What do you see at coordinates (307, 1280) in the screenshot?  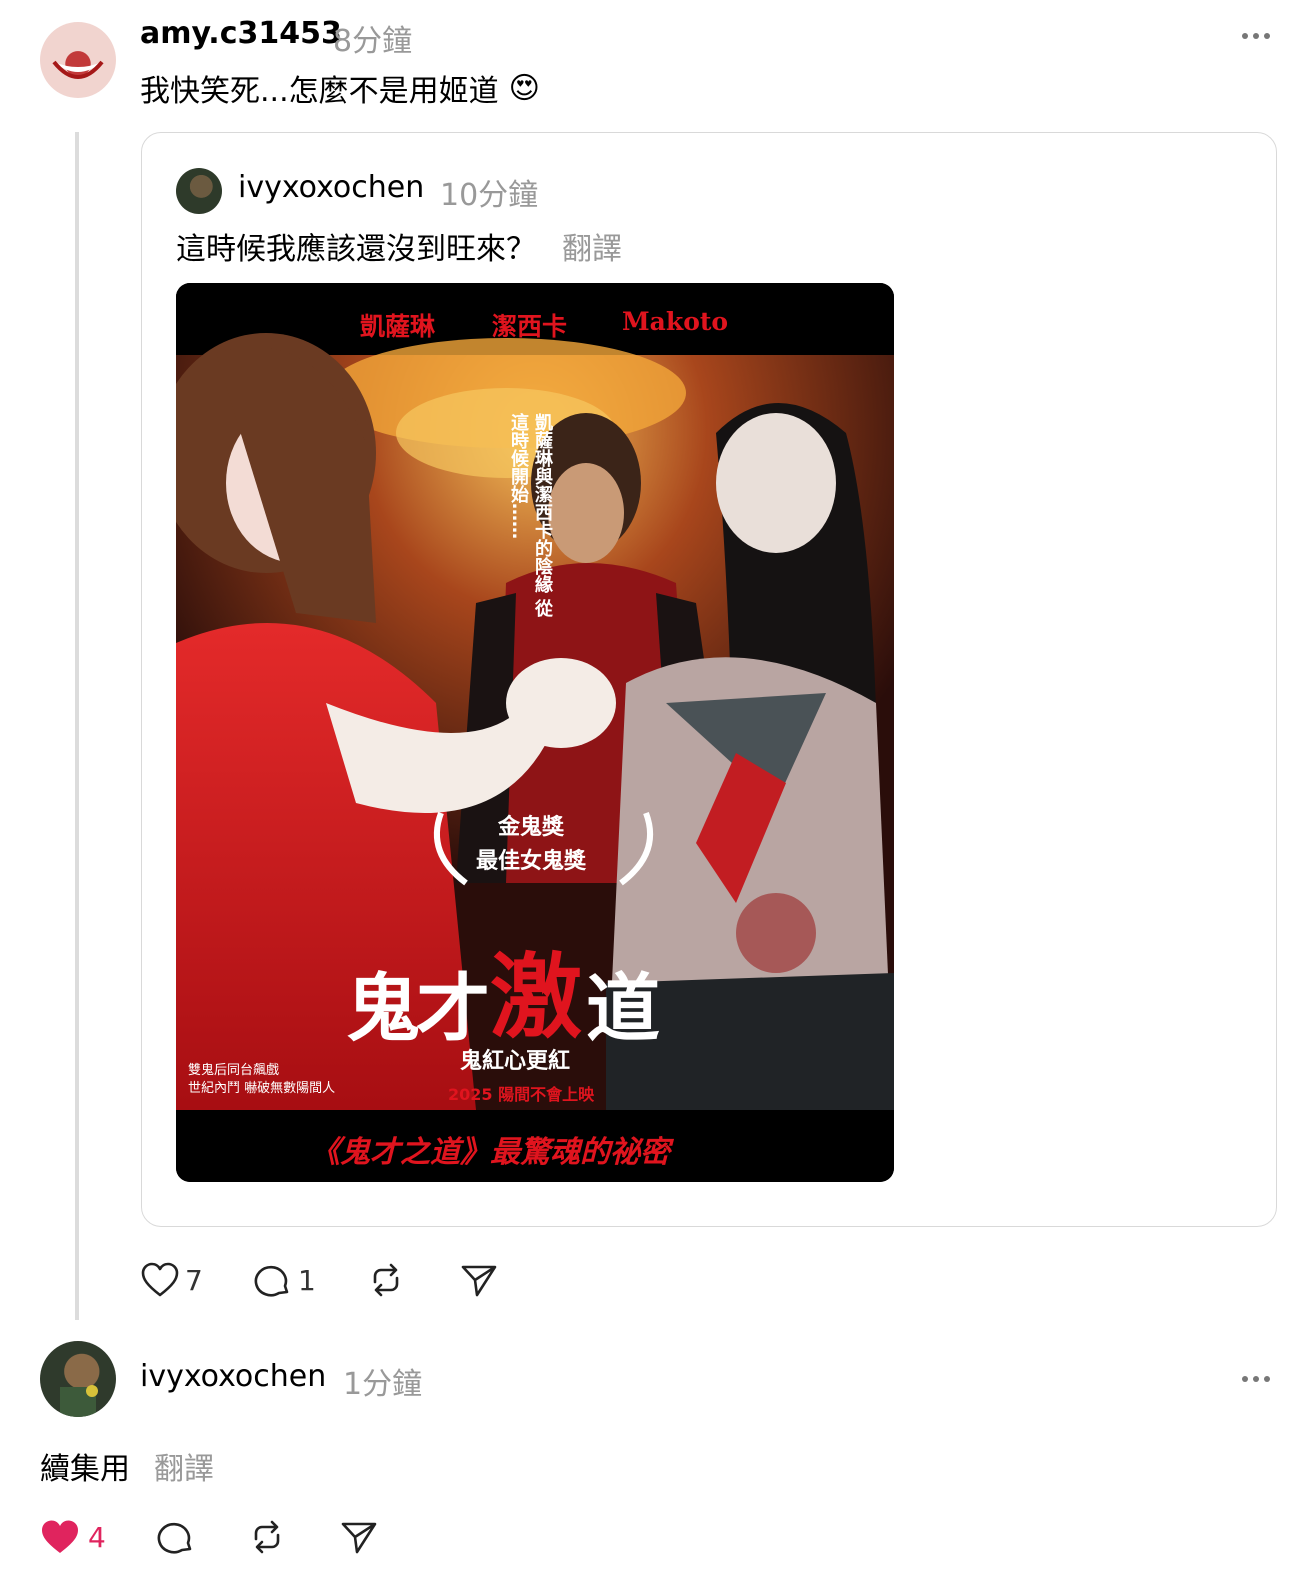 I see `comment1-reply-count: 1` at bounding box center [307, 1280].